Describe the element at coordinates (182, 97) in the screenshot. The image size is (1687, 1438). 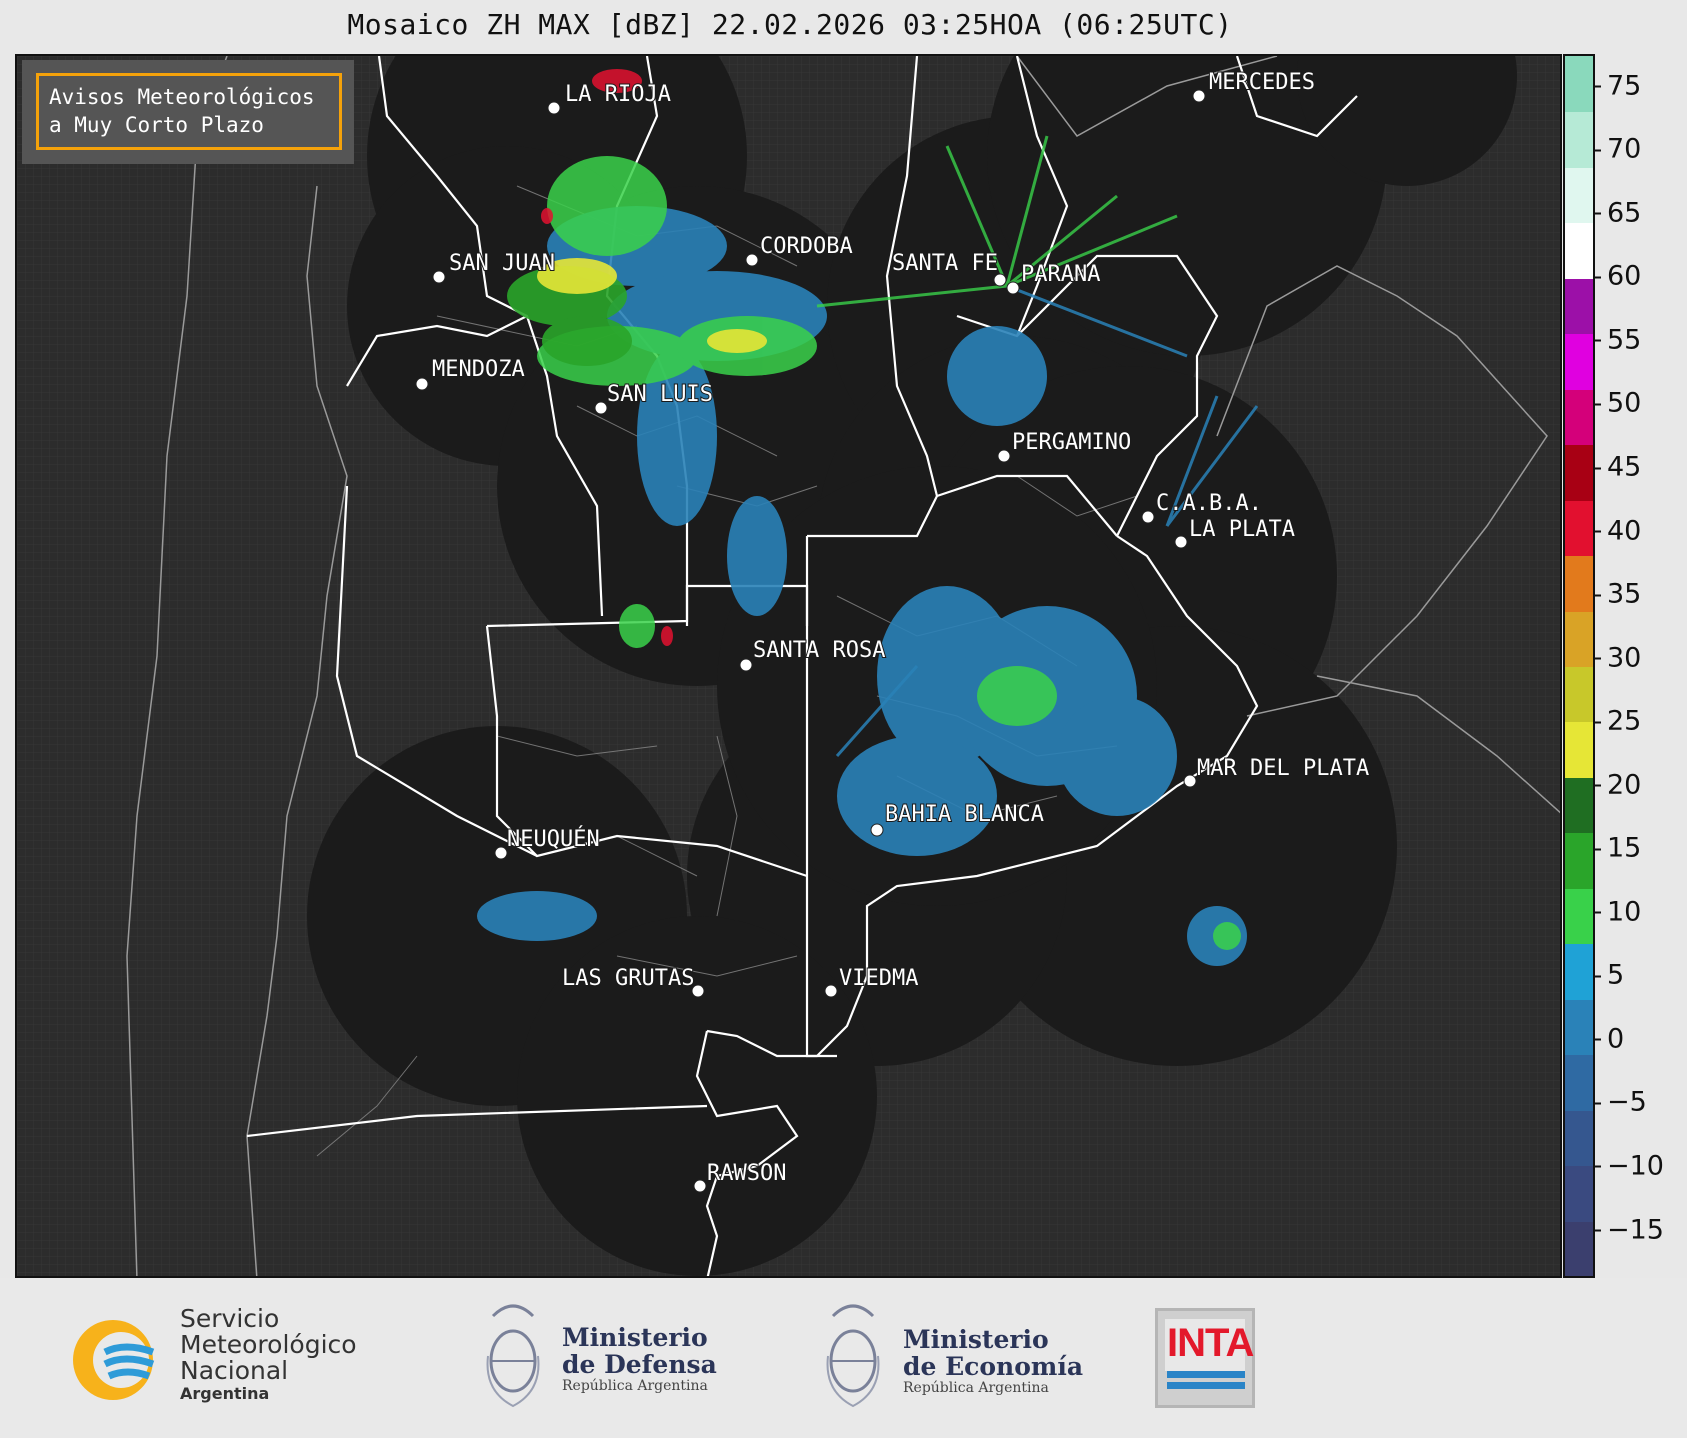
I see `alert-line-1: Avisos Meteorológicos` at that location.